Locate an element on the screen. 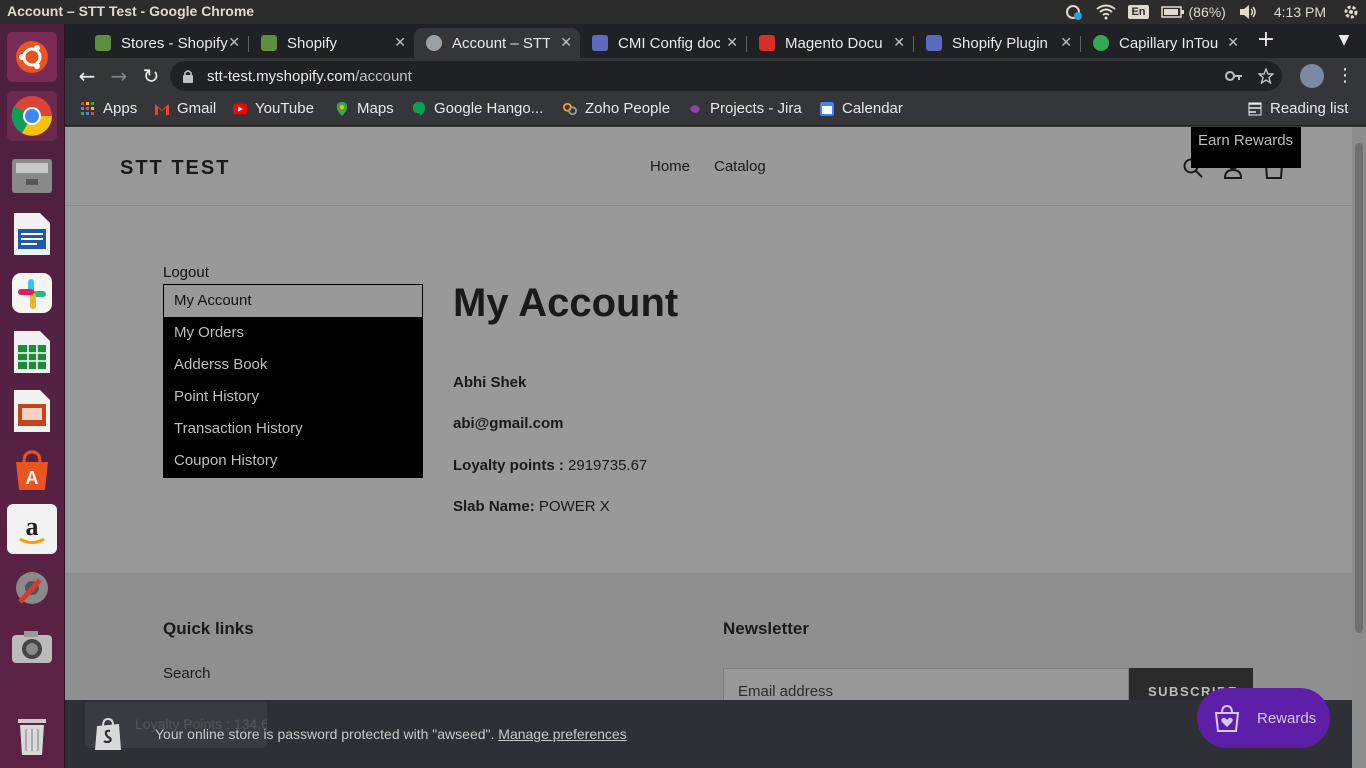  battery-icon is located at coordinates (1172, 12).